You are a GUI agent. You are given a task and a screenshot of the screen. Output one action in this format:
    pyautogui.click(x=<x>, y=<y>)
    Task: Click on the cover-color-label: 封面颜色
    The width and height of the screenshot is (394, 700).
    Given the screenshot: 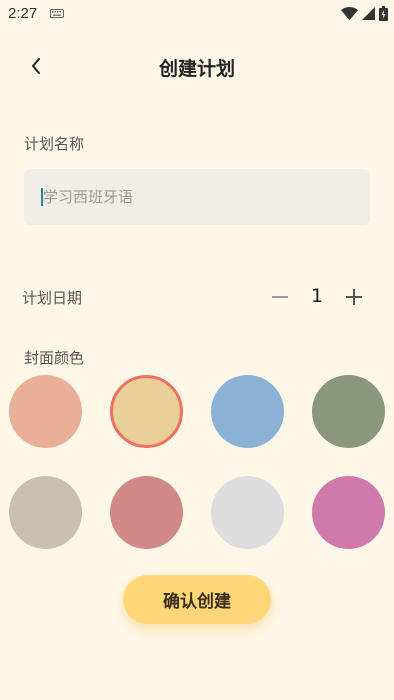 What is the action you would take?
    pyautogui.click(x=54, y=358)
    